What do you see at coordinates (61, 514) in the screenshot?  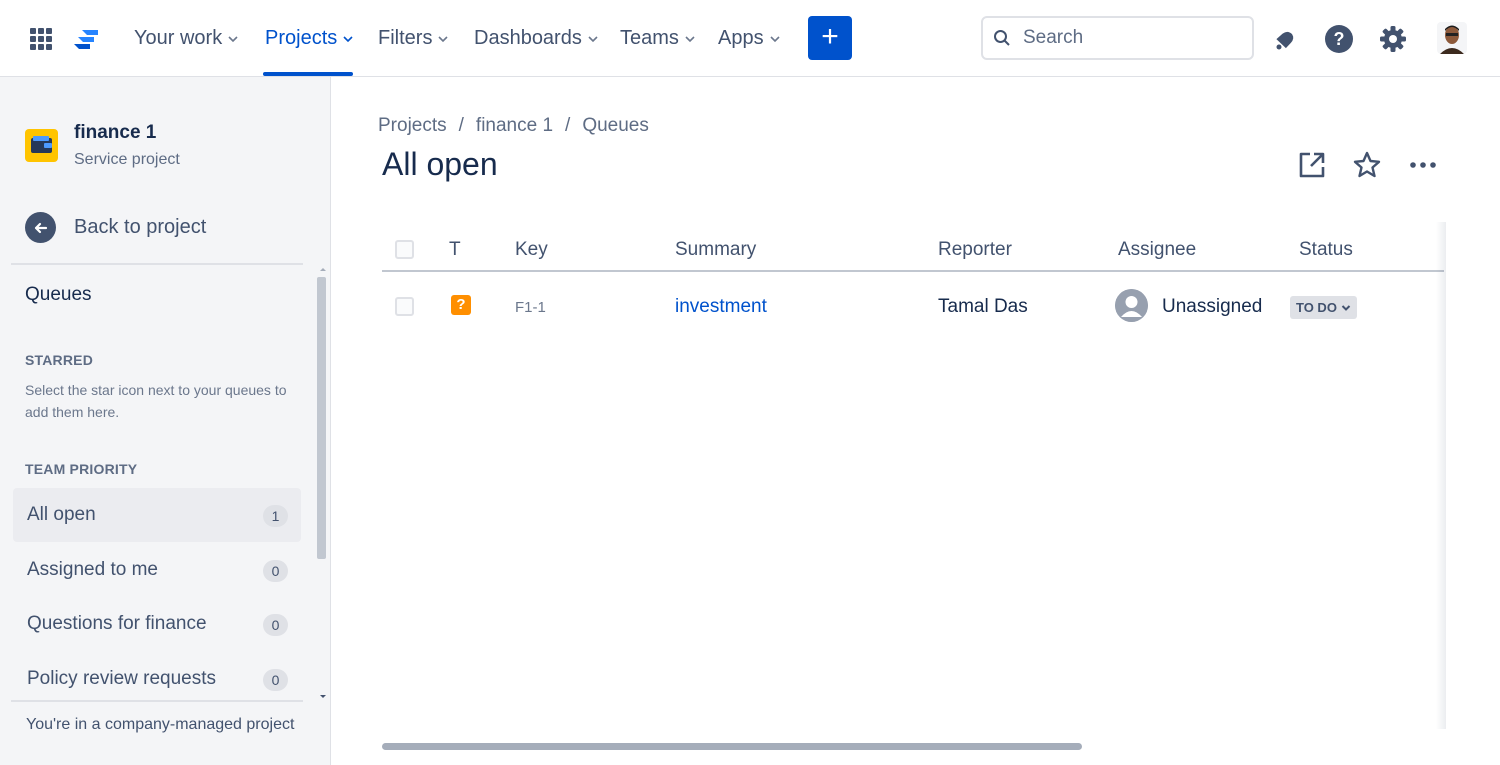 I see `queue-label: All open` at bounding box center [61, 514].